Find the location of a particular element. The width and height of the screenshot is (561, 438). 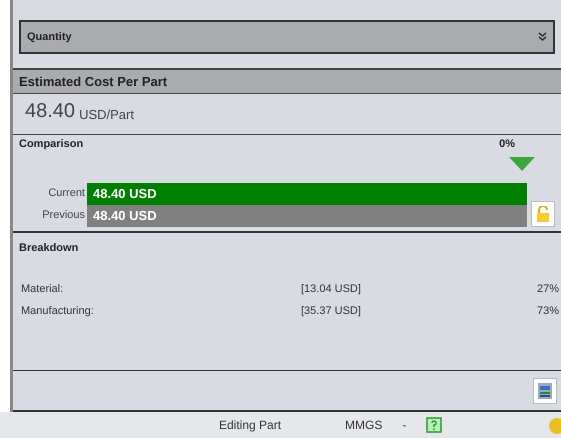

down-arrow-icon is located at coordinates (522, 163).